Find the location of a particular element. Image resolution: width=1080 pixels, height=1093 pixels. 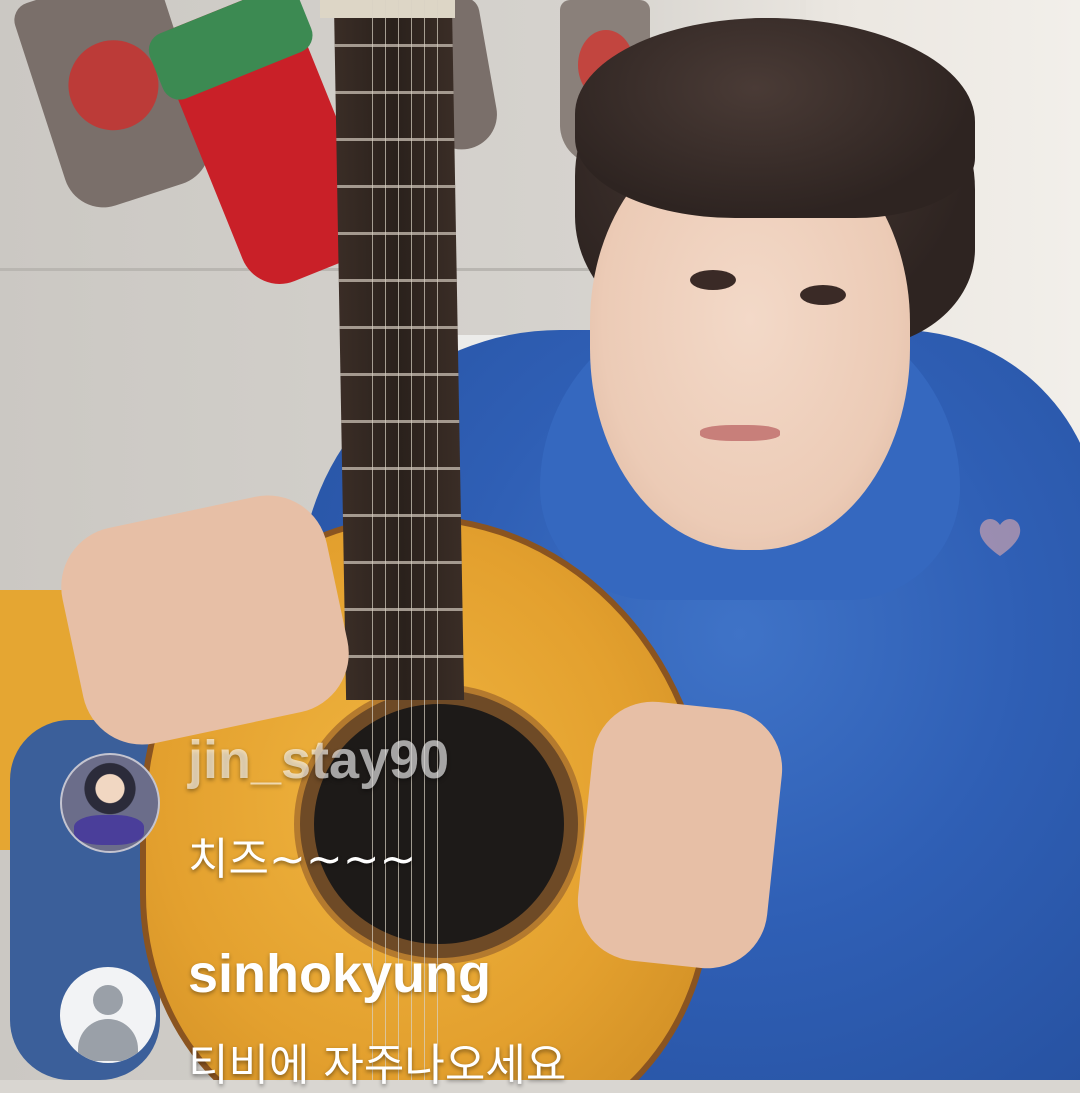

hair-fringe is located at coordinates (775, 118).